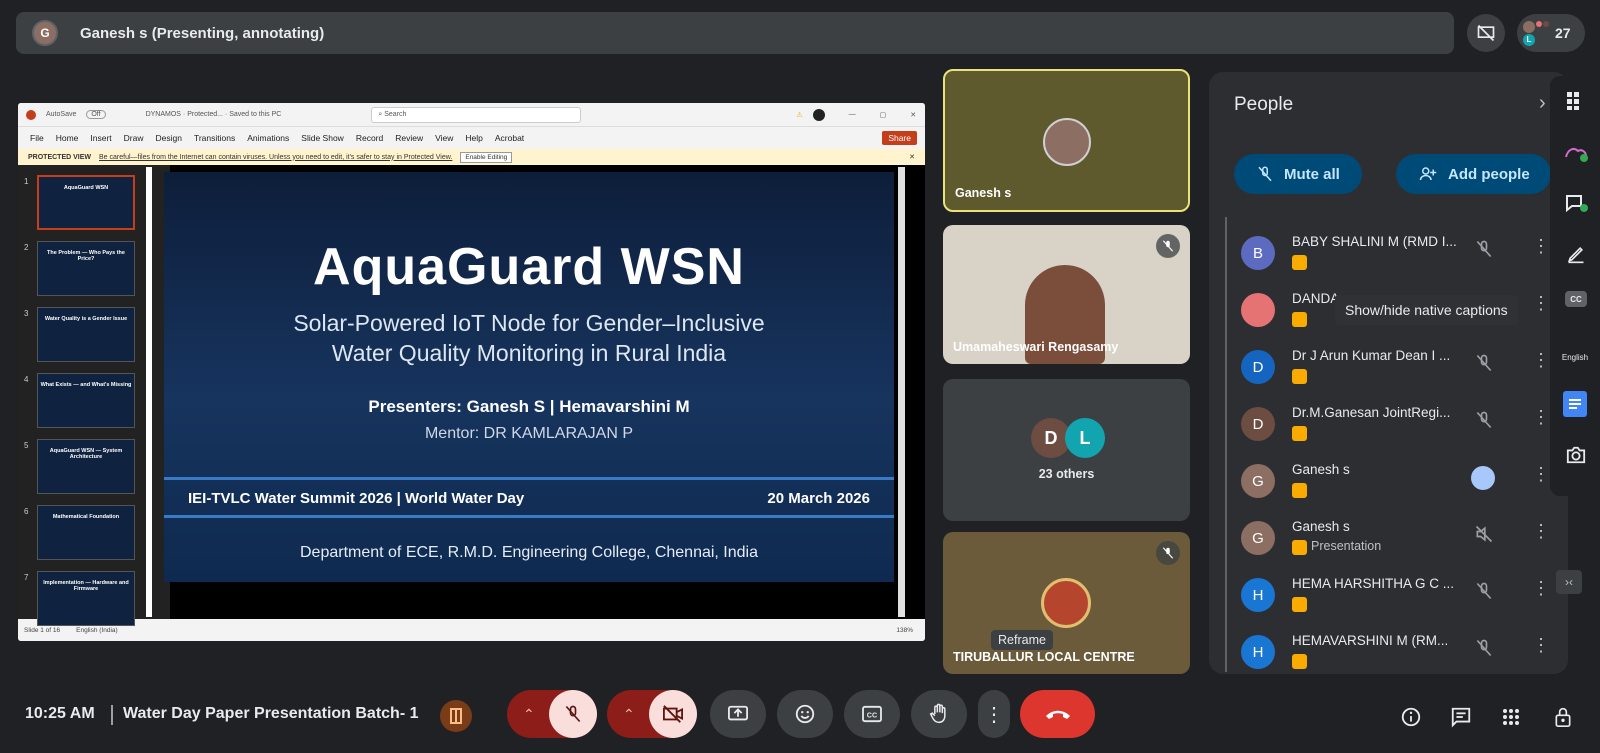  Describe the element at coordinates (37, 138) in the screenshot. I see `menu-file: File` at that location.